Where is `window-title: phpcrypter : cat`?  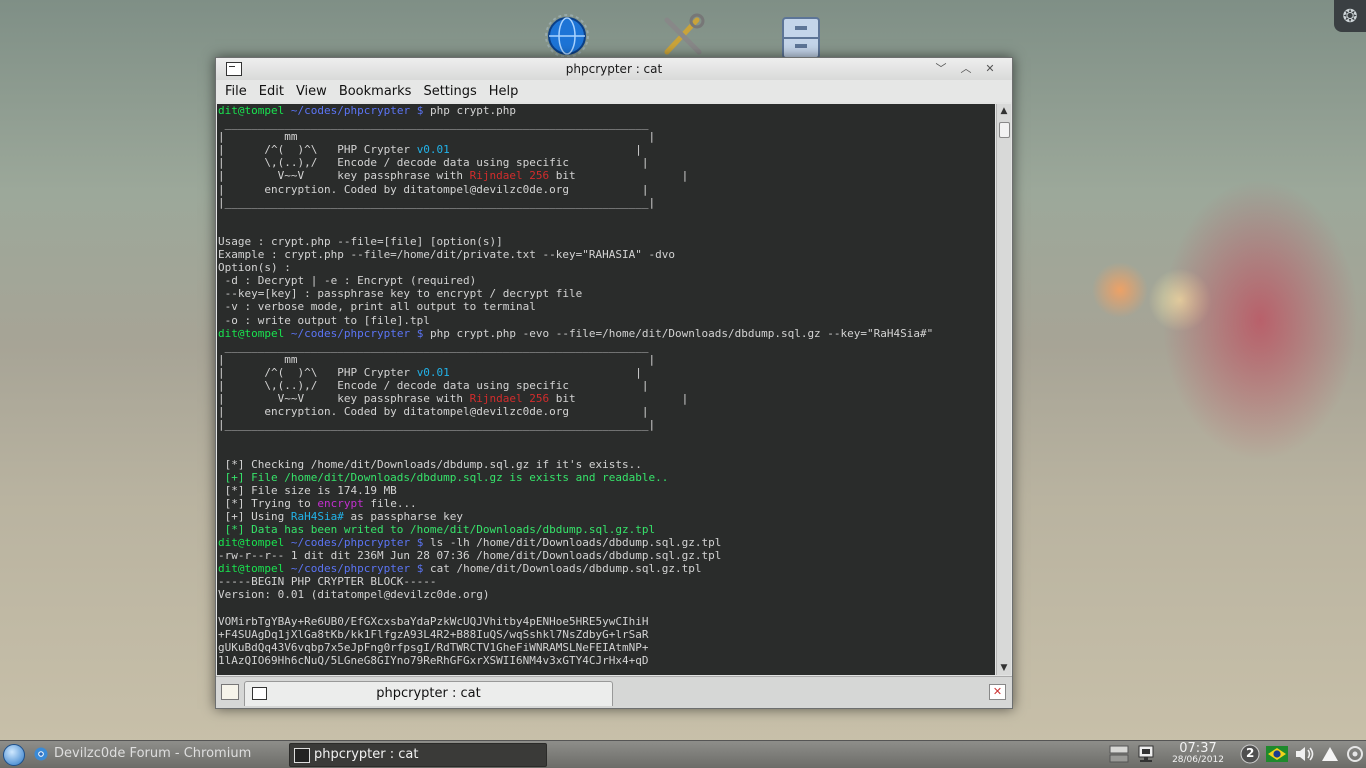
window-title: phpcrypter : cat is located at coordinates (614, 69).